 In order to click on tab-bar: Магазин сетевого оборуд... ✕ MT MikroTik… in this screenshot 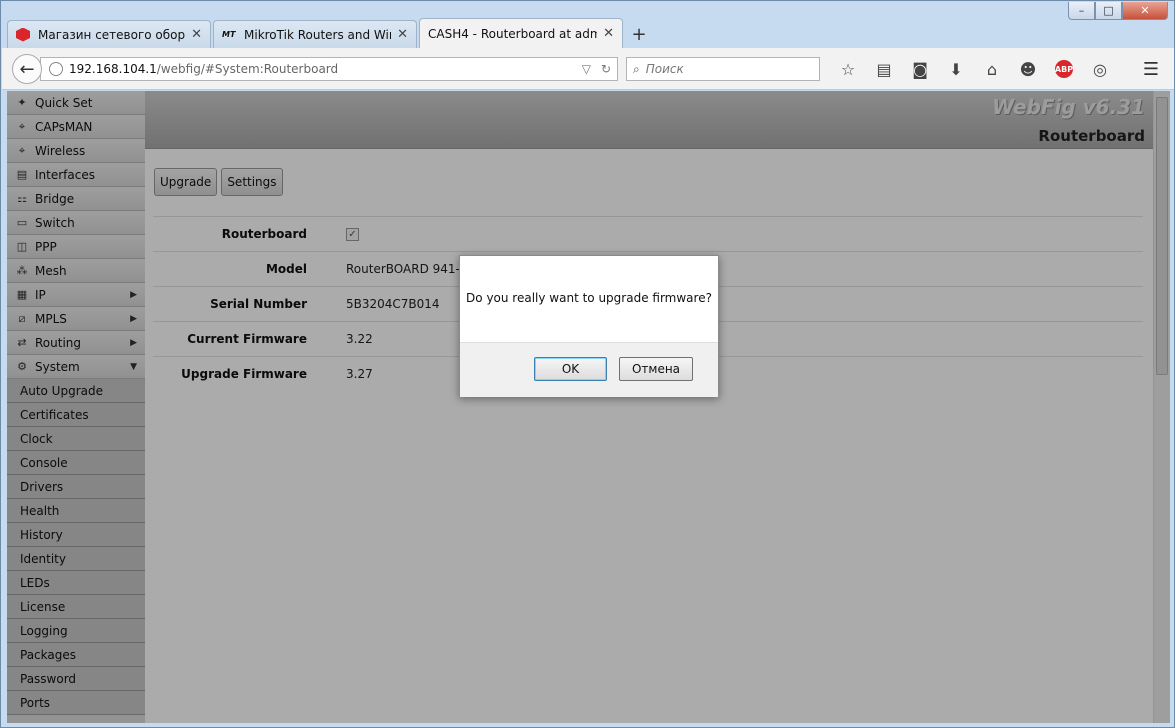, I will do `click(330, 33)`.